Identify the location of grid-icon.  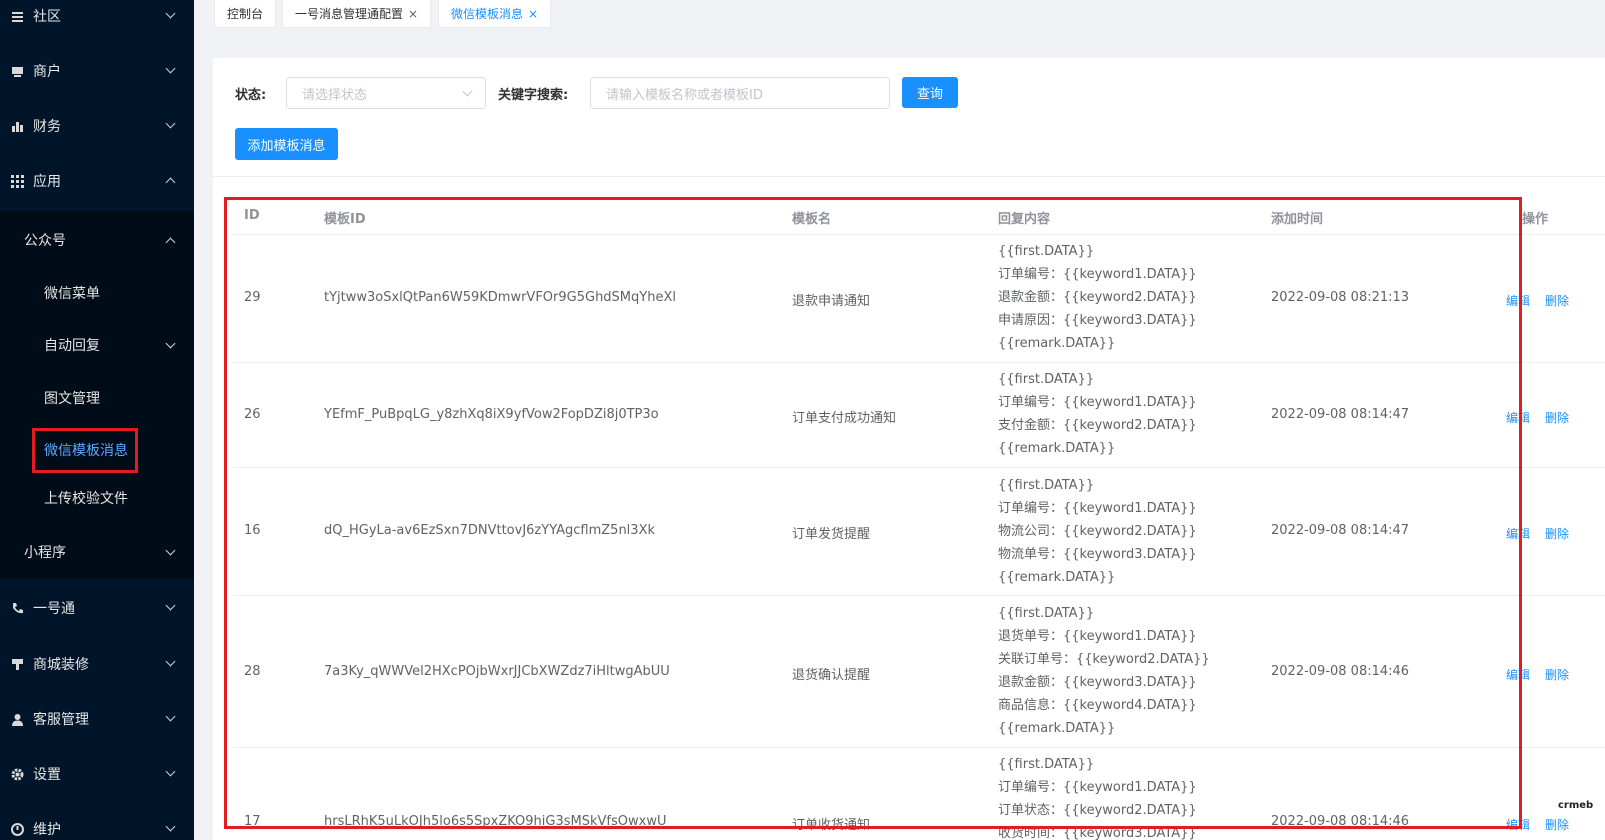
(17, 181).